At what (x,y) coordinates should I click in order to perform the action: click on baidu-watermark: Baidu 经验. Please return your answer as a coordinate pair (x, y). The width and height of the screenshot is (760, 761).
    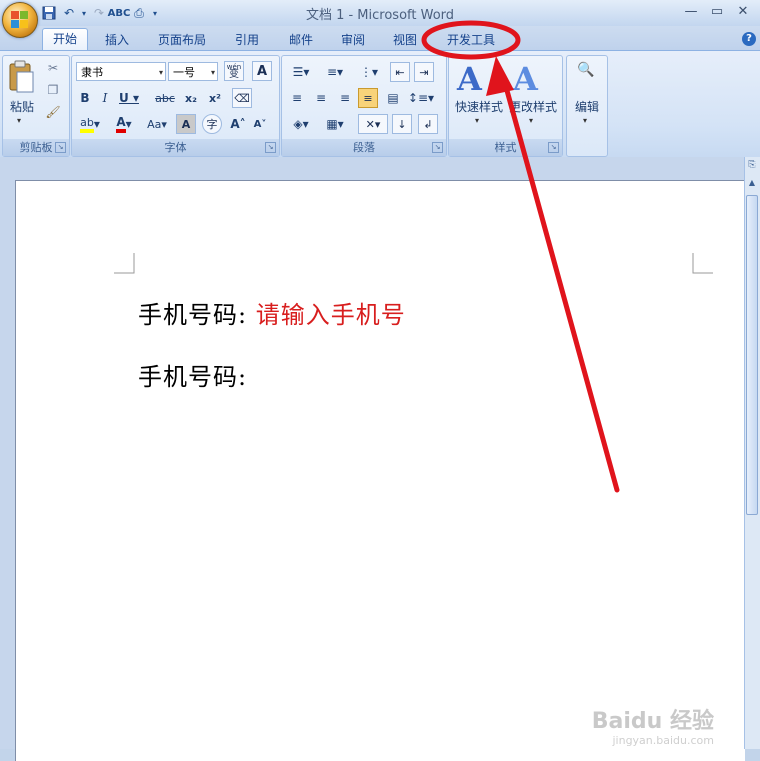
    Looking at the image, I should click on (652, 721).